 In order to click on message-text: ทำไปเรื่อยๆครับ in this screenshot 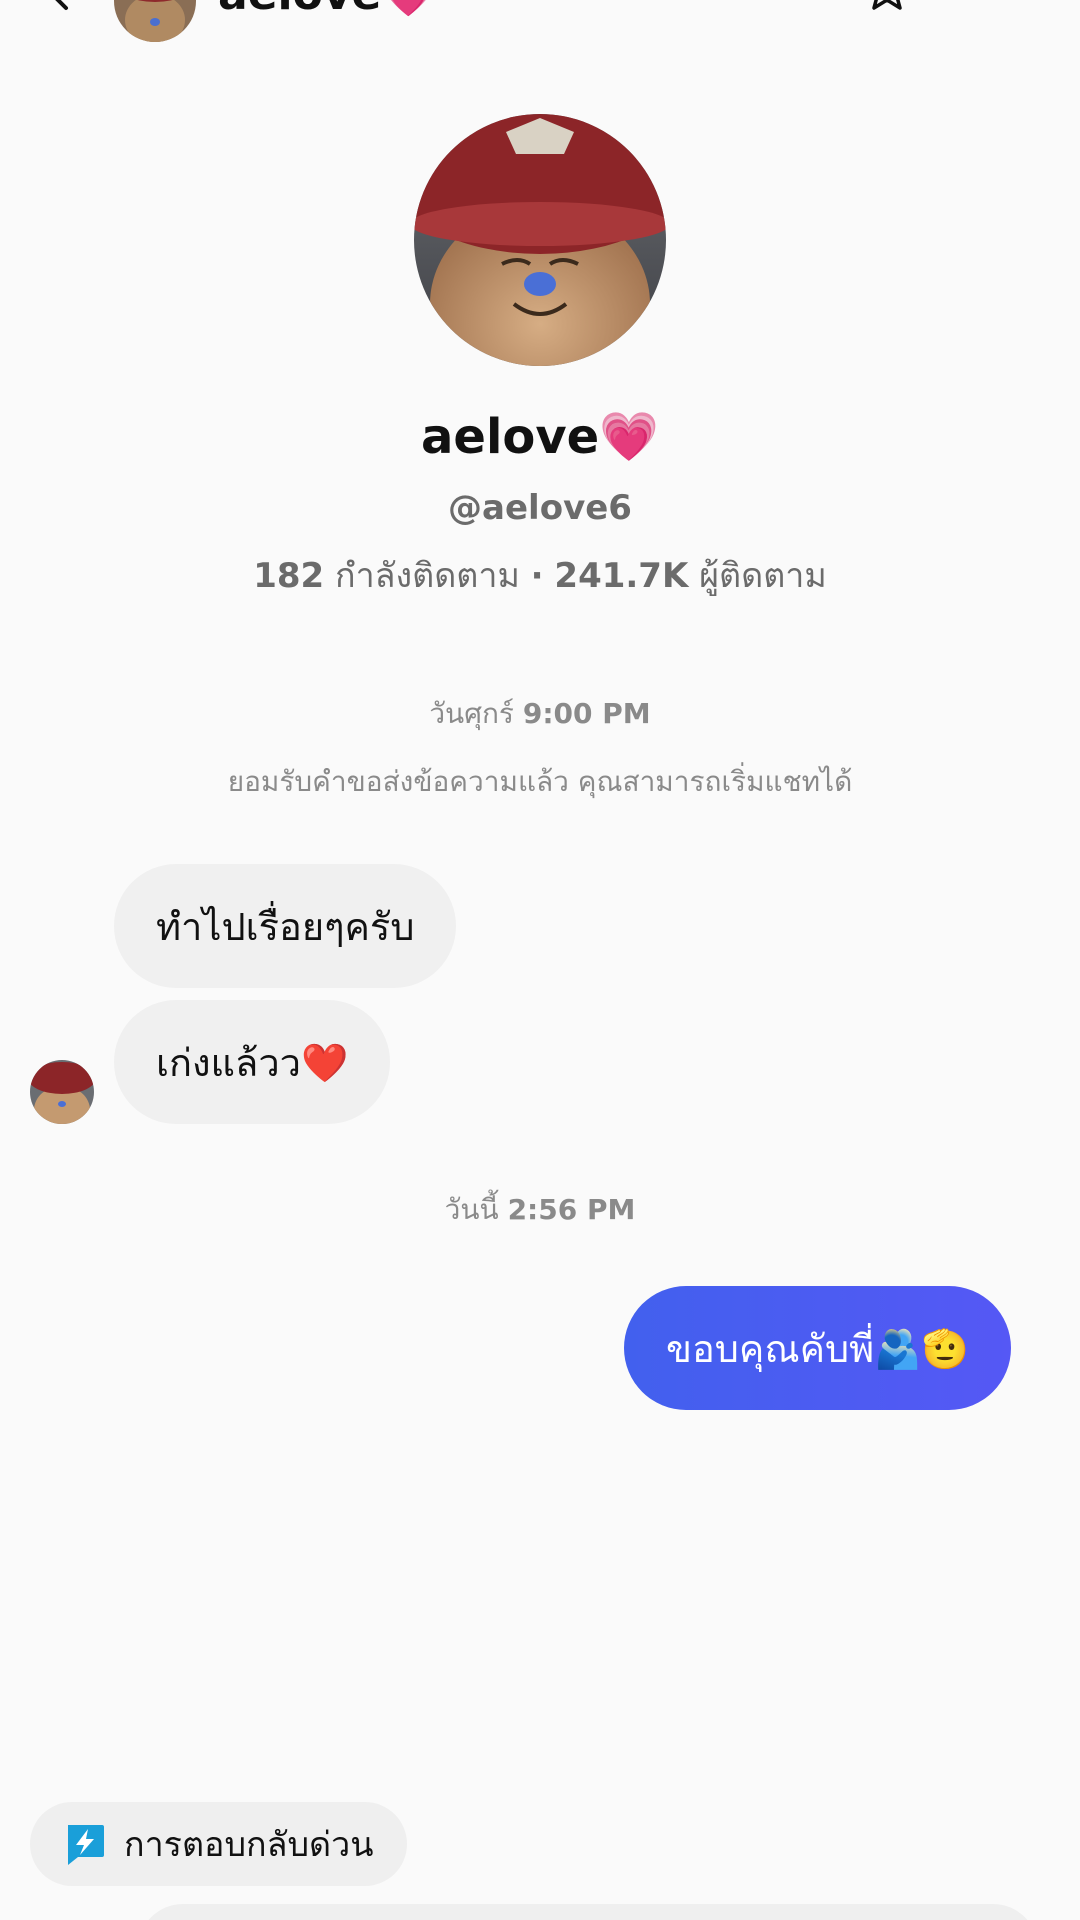, I will do `click(285, 926)`.